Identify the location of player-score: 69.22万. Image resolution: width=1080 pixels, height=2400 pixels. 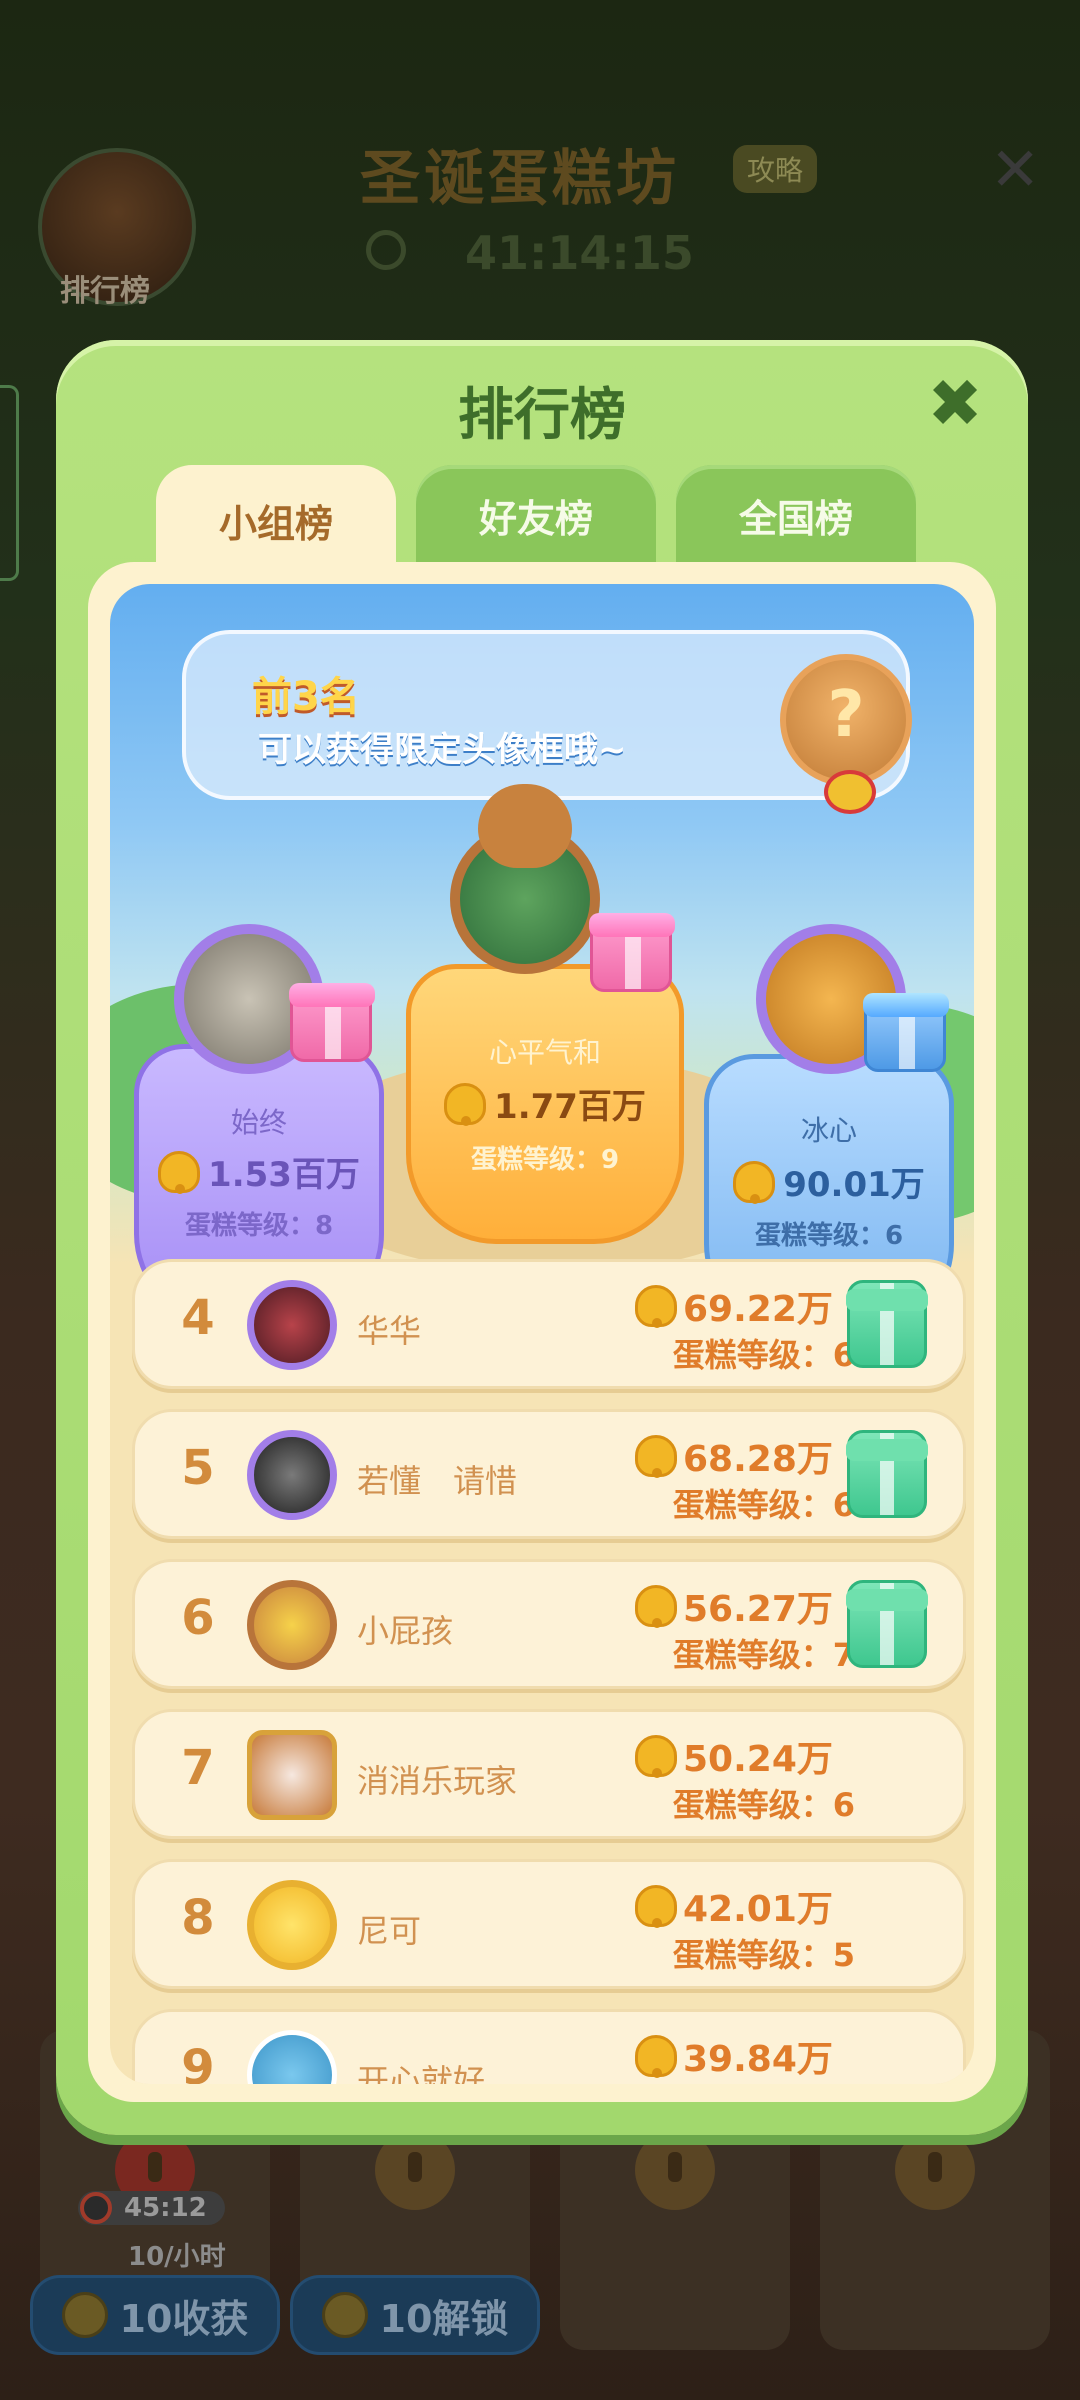
(734, 1306).